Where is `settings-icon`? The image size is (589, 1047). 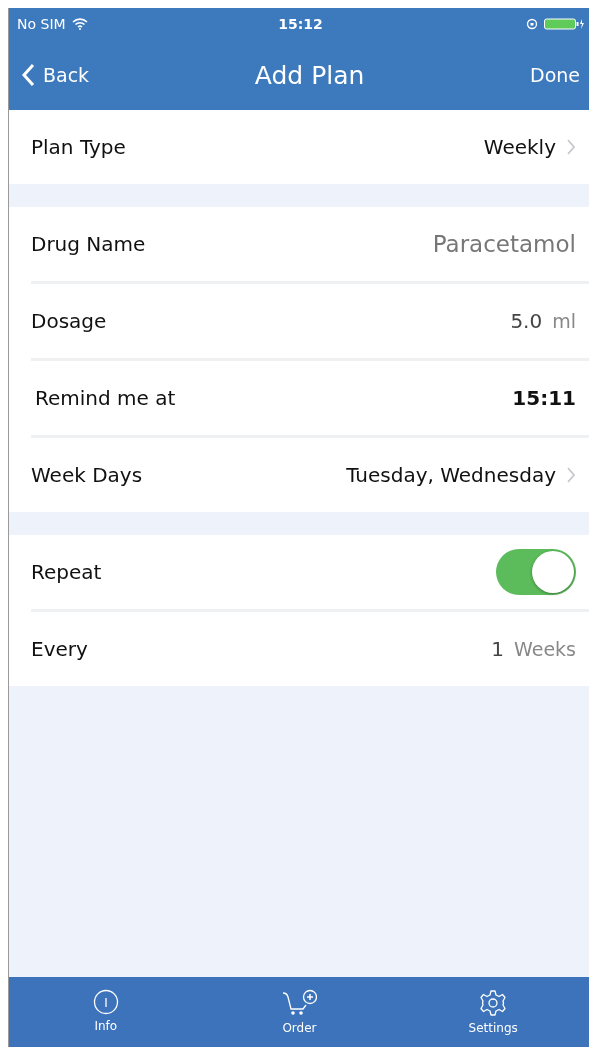
settings-icon is located at coordinates (493, 1003).